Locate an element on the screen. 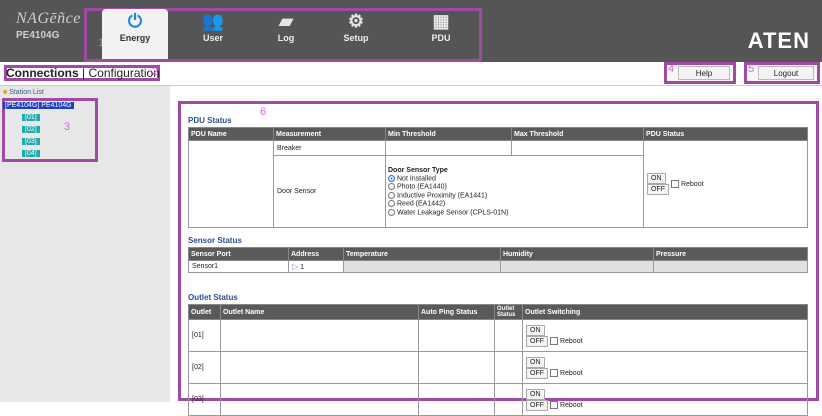 Image resolution: width=822 pixels, height=416 pixels. logo-brand: NAGēñce is located at coordinates (48, 18).